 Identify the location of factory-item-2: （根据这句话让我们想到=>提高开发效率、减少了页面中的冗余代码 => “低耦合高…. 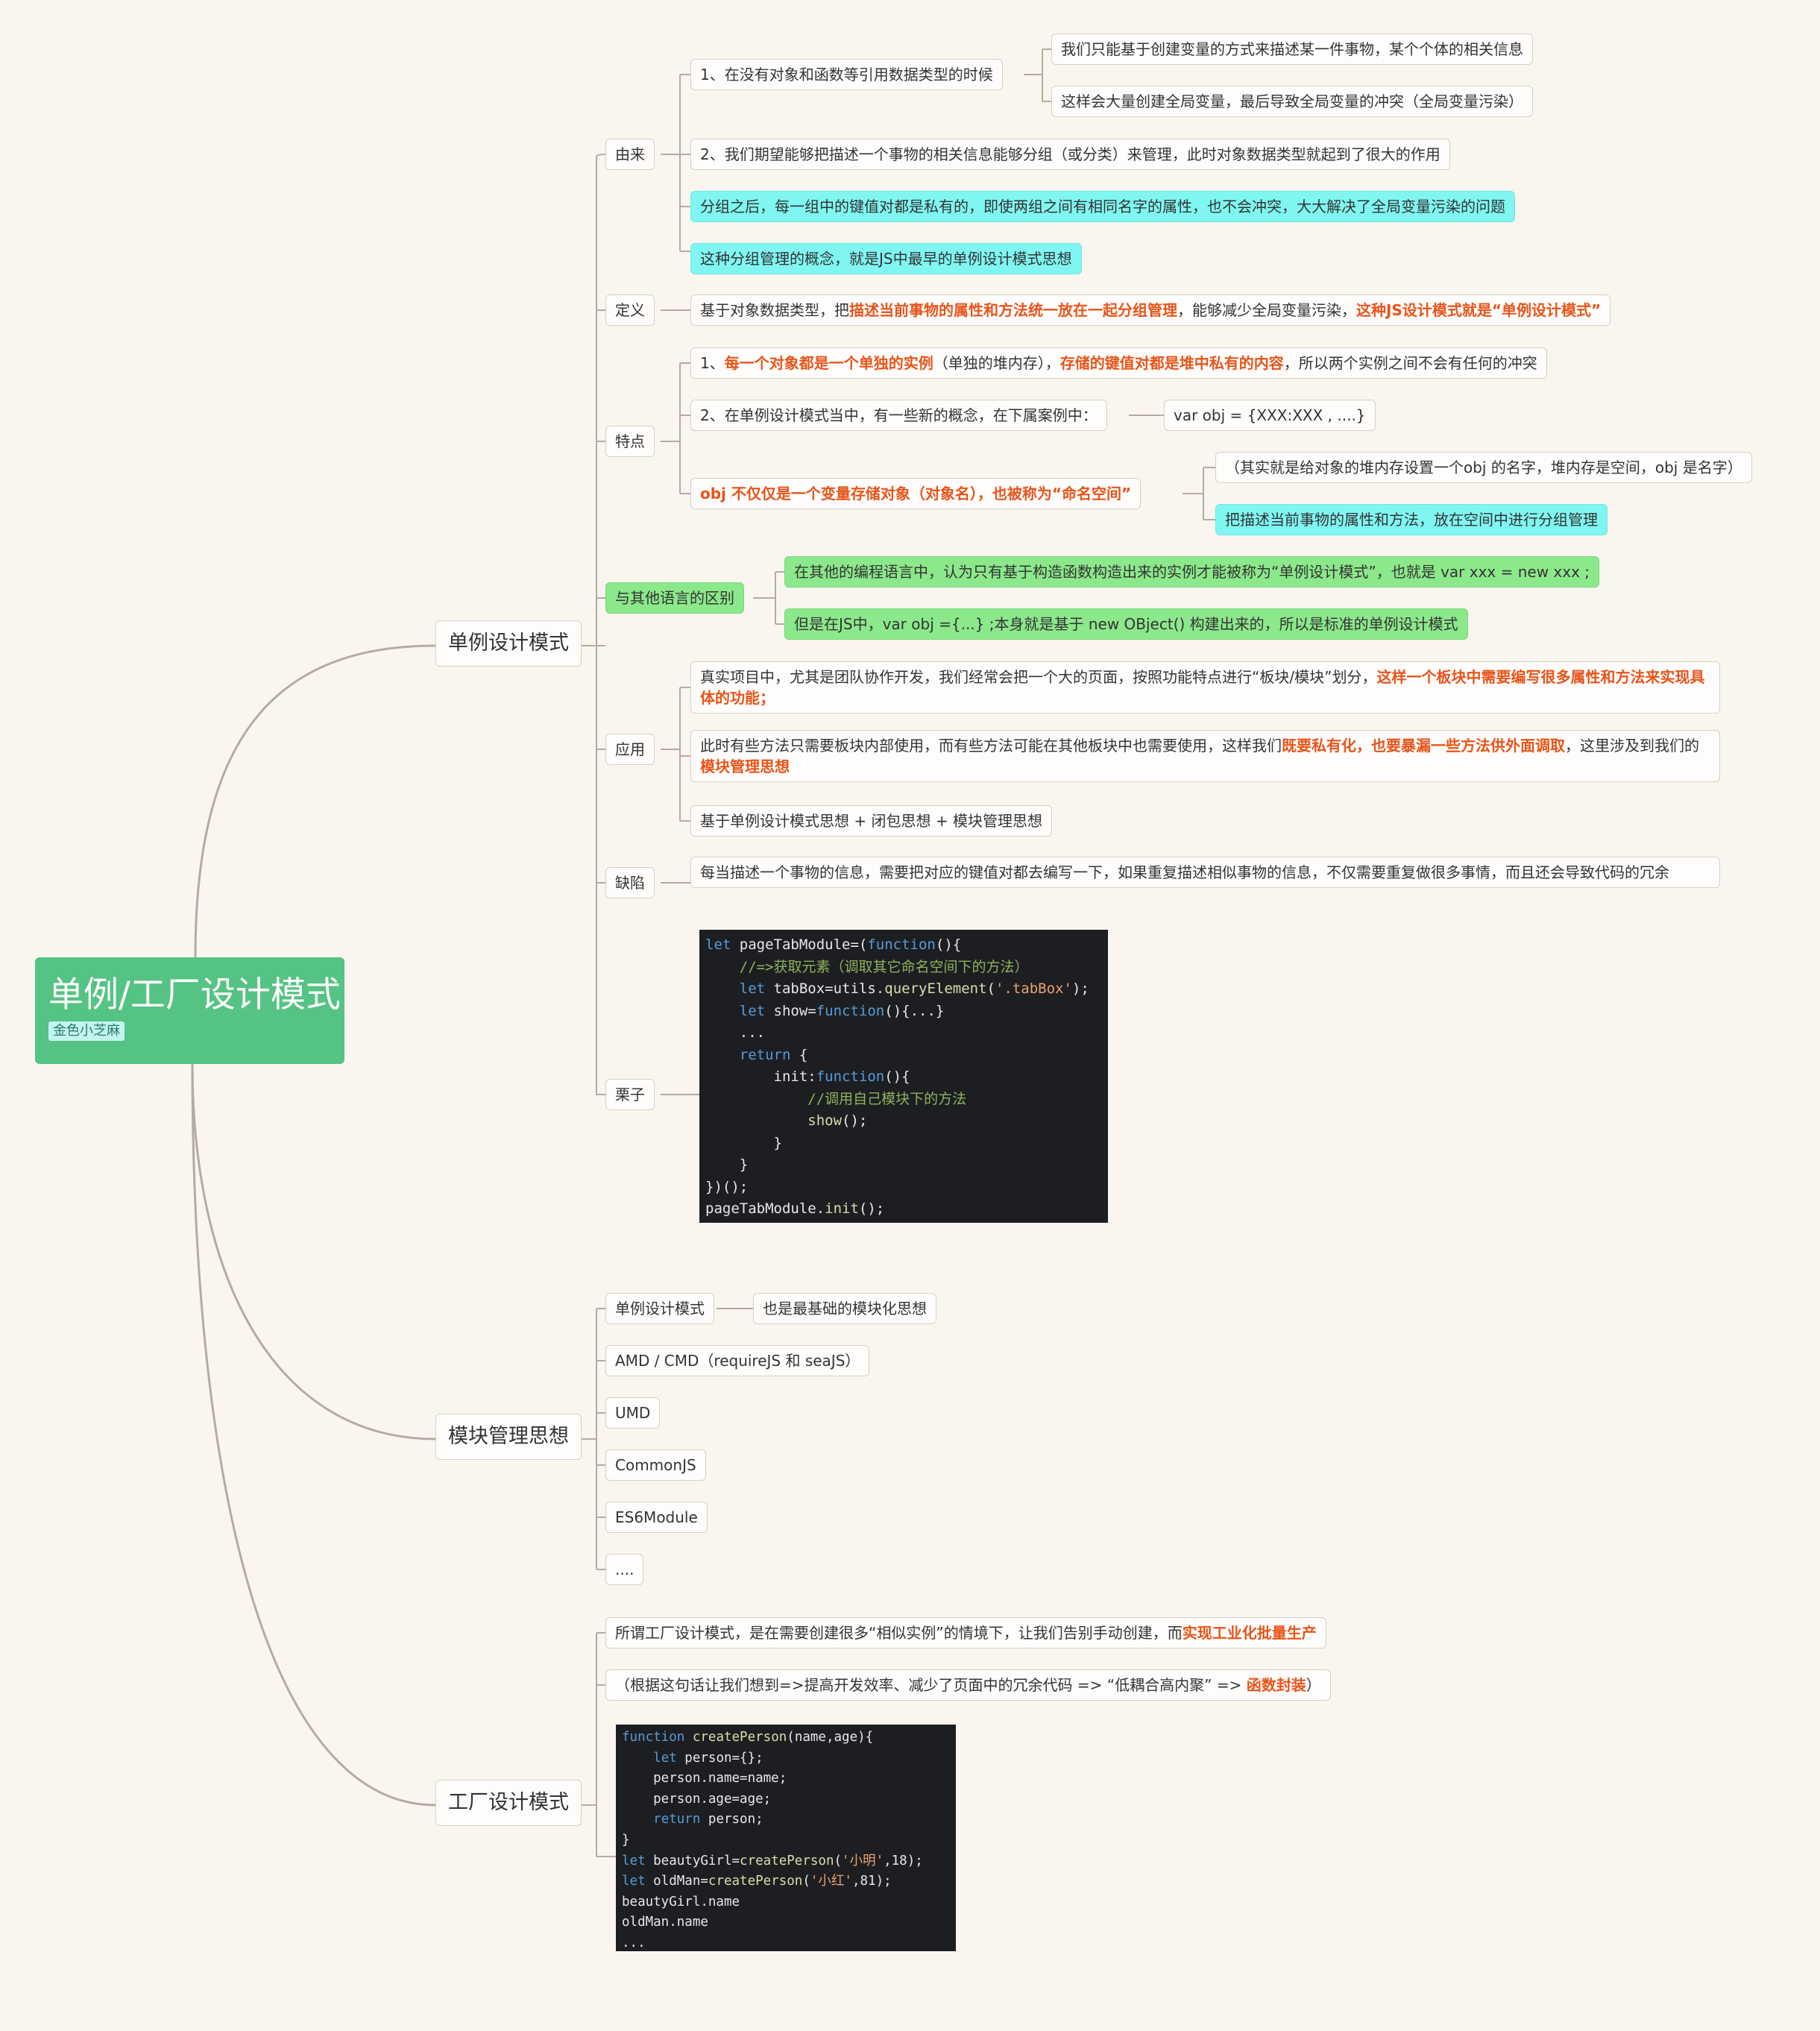
(968, 1685).